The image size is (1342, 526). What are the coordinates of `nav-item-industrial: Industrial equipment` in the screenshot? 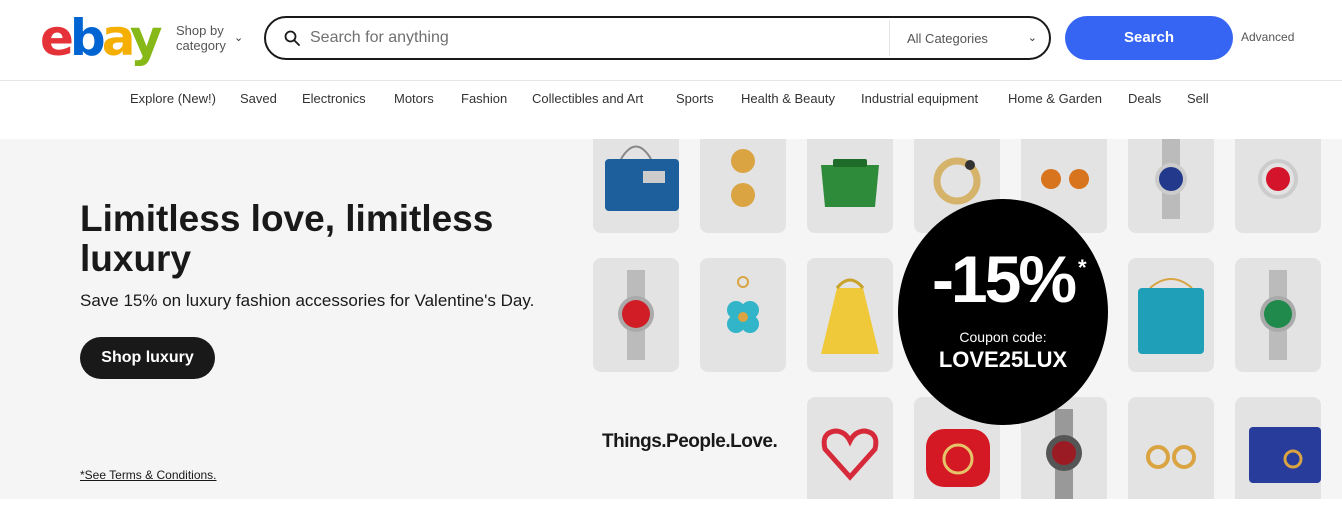 It's located at (919, 98).